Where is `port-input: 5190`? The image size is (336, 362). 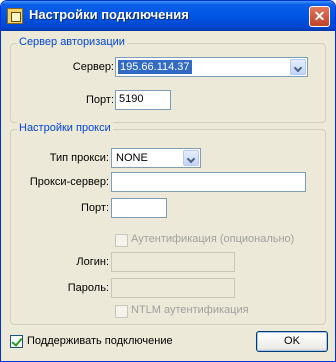
port-input: 5190 is located at coordinates (143, 100).